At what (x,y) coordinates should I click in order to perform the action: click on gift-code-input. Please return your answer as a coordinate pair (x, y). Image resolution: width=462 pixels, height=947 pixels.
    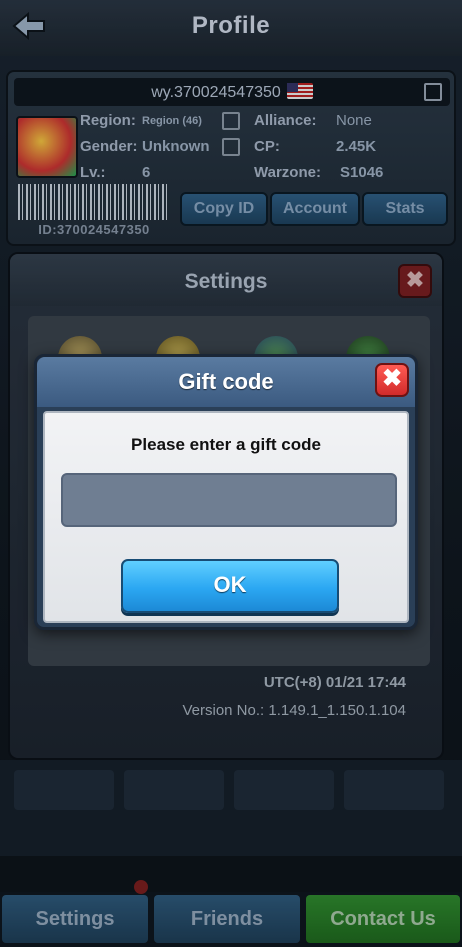
    Looking at the image, I should click on (229, 500).